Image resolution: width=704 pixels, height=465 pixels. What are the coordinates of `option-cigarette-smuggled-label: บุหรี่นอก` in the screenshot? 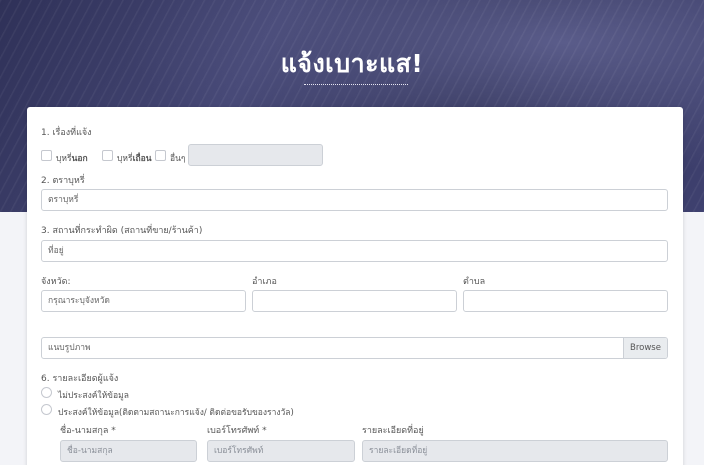 It's located at (72, 159).